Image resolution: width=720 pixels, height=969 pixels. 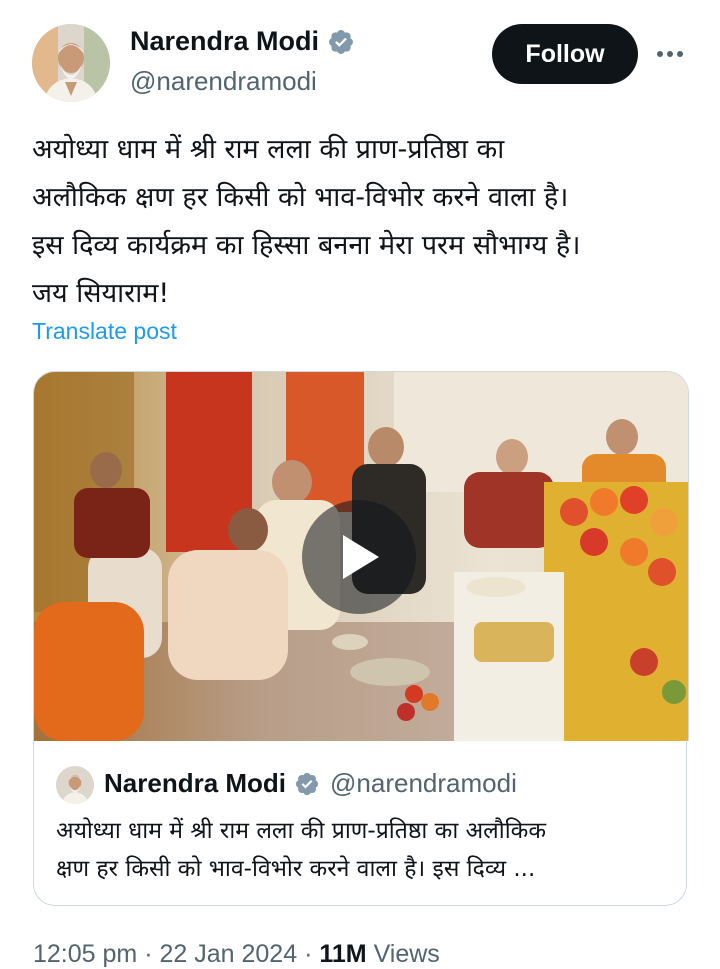 I want to click on quoted-author-handle: @narendramodi, so click(x=423, y=783).